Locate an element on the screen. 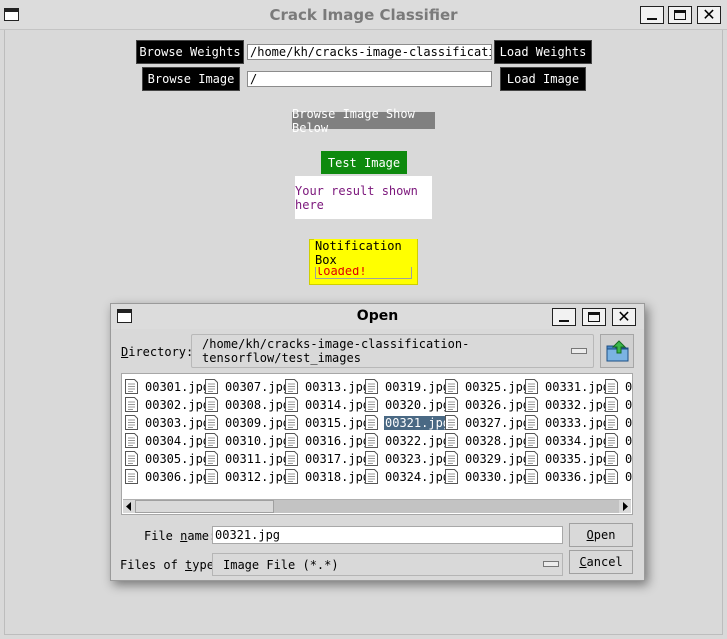  file-name: 00314.jpg is located at coordinates (338, 404).